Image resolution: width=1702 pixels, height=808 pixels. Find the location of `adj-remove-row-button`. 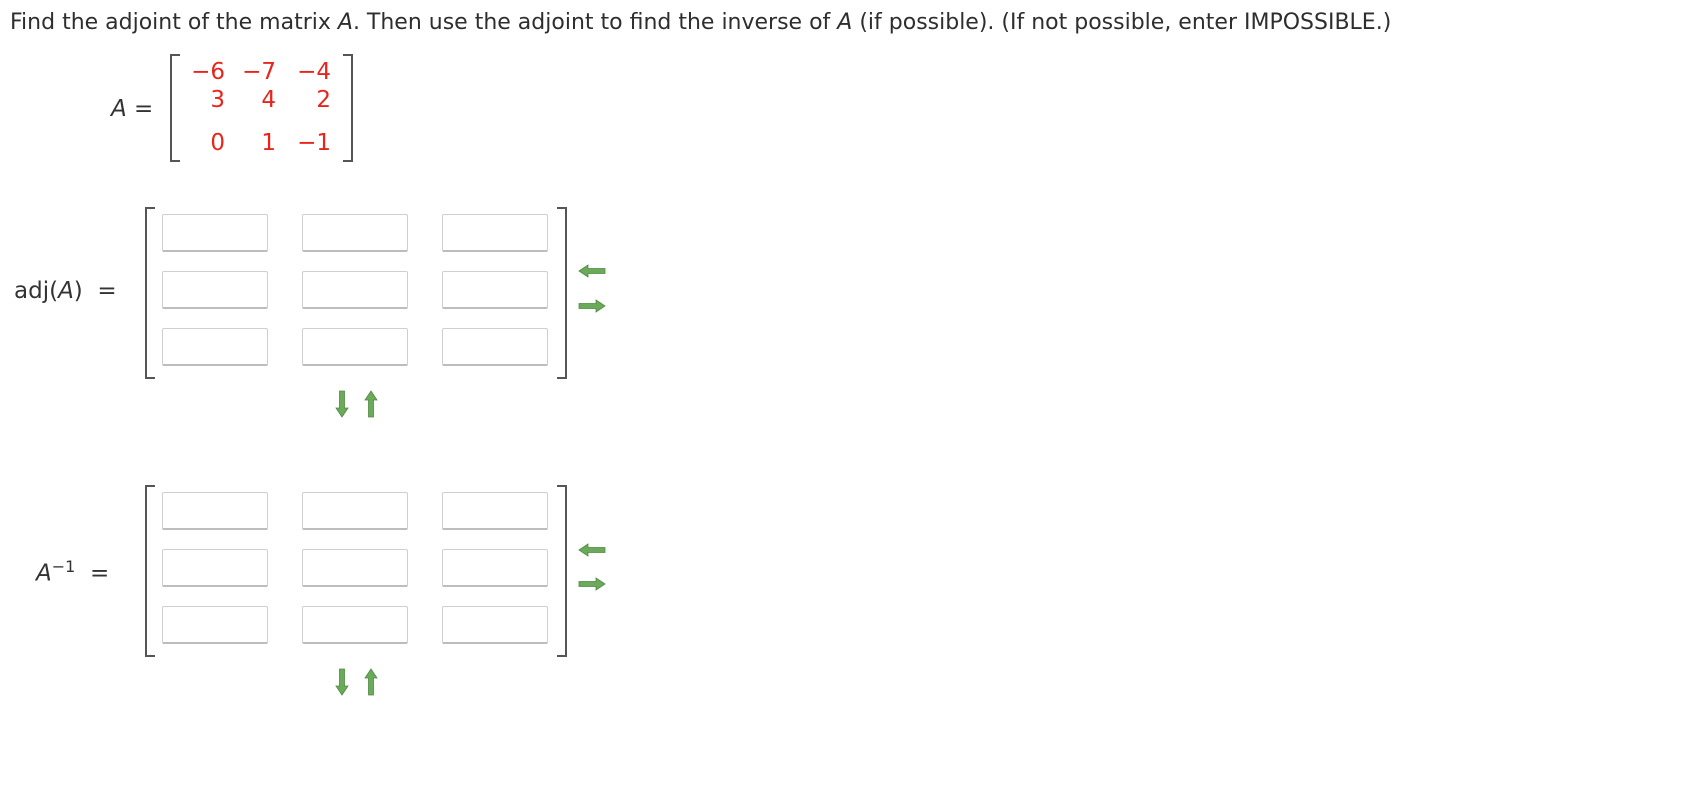

adj-remove-row-button is located at coordinates (371, 404).